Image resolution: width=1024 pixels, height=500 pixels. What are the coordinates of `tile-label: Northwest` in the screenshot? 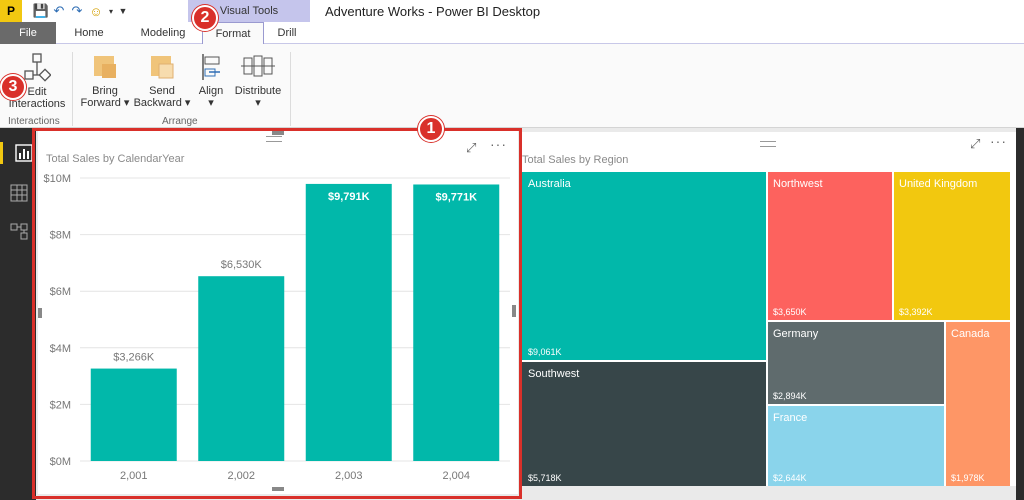 It's located at (798, 184).